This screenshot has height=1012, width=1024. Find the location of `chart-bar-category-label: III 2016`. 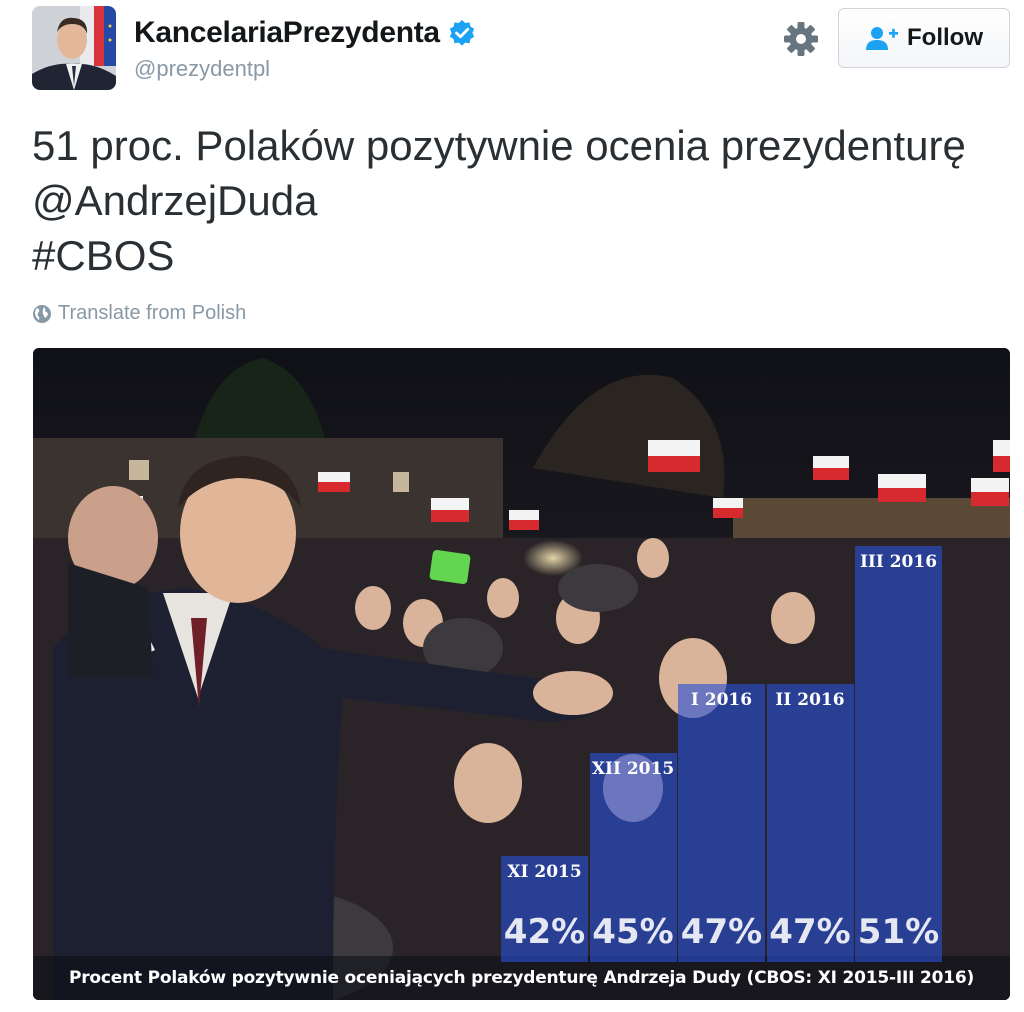

chart-bar-category-label: III 2016 is located at coordinates (898, 562).